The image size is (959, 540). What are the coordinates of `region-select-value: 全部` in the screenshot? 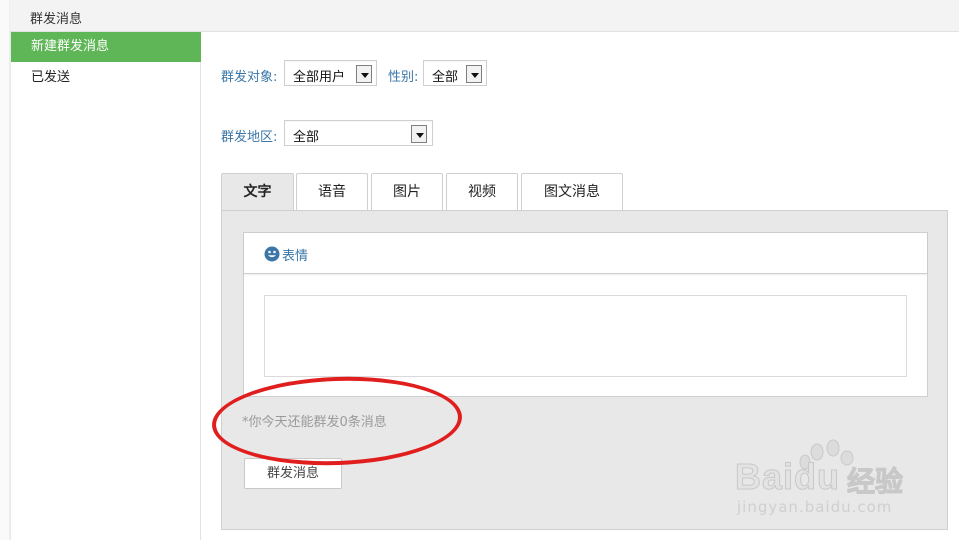 It's located at (306, 137).